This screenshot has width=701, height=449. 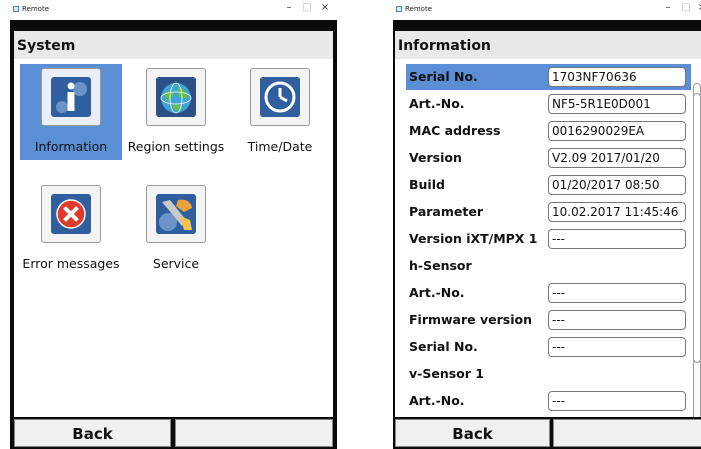 What do you see at coordinates (545, 239) in the screenshot?
I see `info-row: Version iXT/MPX 1 ---` at bounding box center [545, 239].